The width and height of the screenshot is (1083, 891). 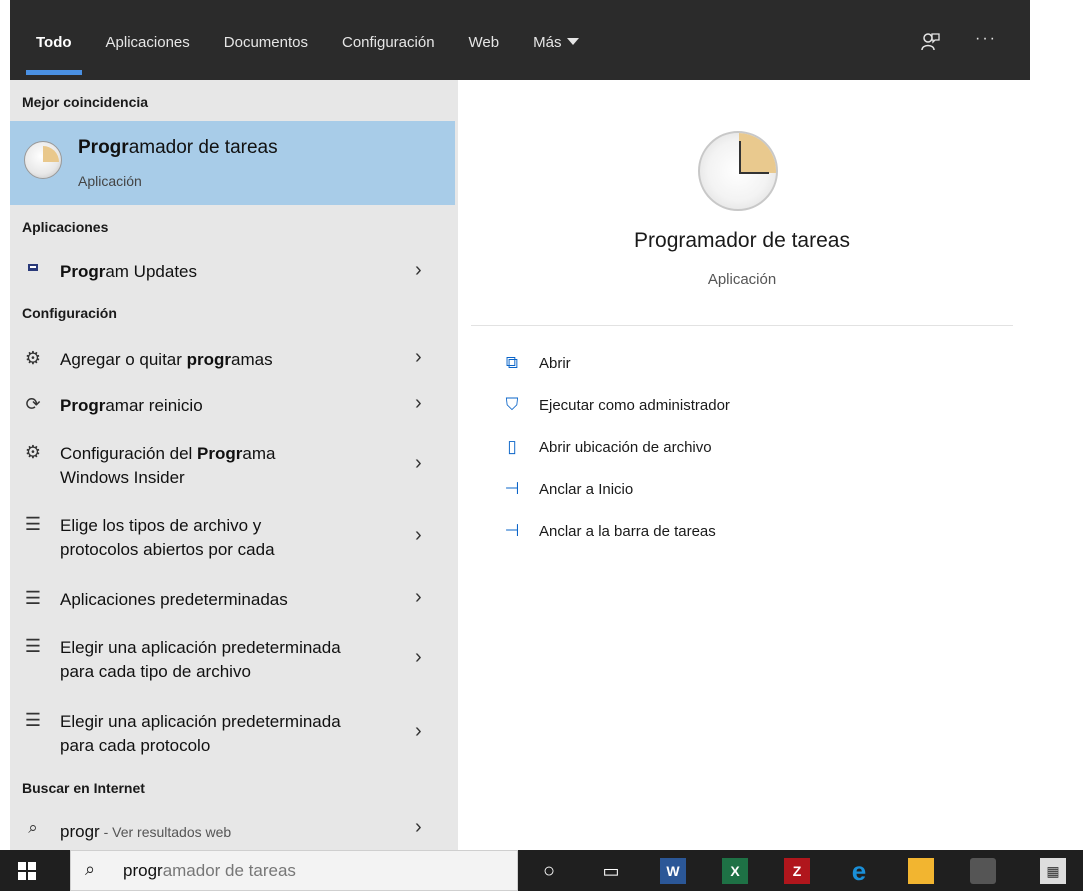 I want to click on label-line2: para cada tipo de archivo, so click(x=155, y=671).